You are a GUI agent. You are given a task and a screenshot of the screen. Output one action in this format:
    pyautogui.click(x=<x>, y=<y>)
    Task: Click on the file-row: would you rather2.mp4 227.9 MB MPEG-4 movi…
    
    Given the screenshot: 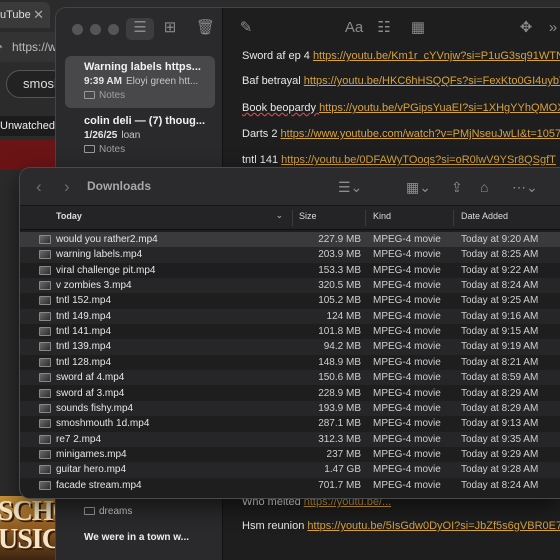 What is the action you would take?
    pyautogui.click(x=290, y=240)
    